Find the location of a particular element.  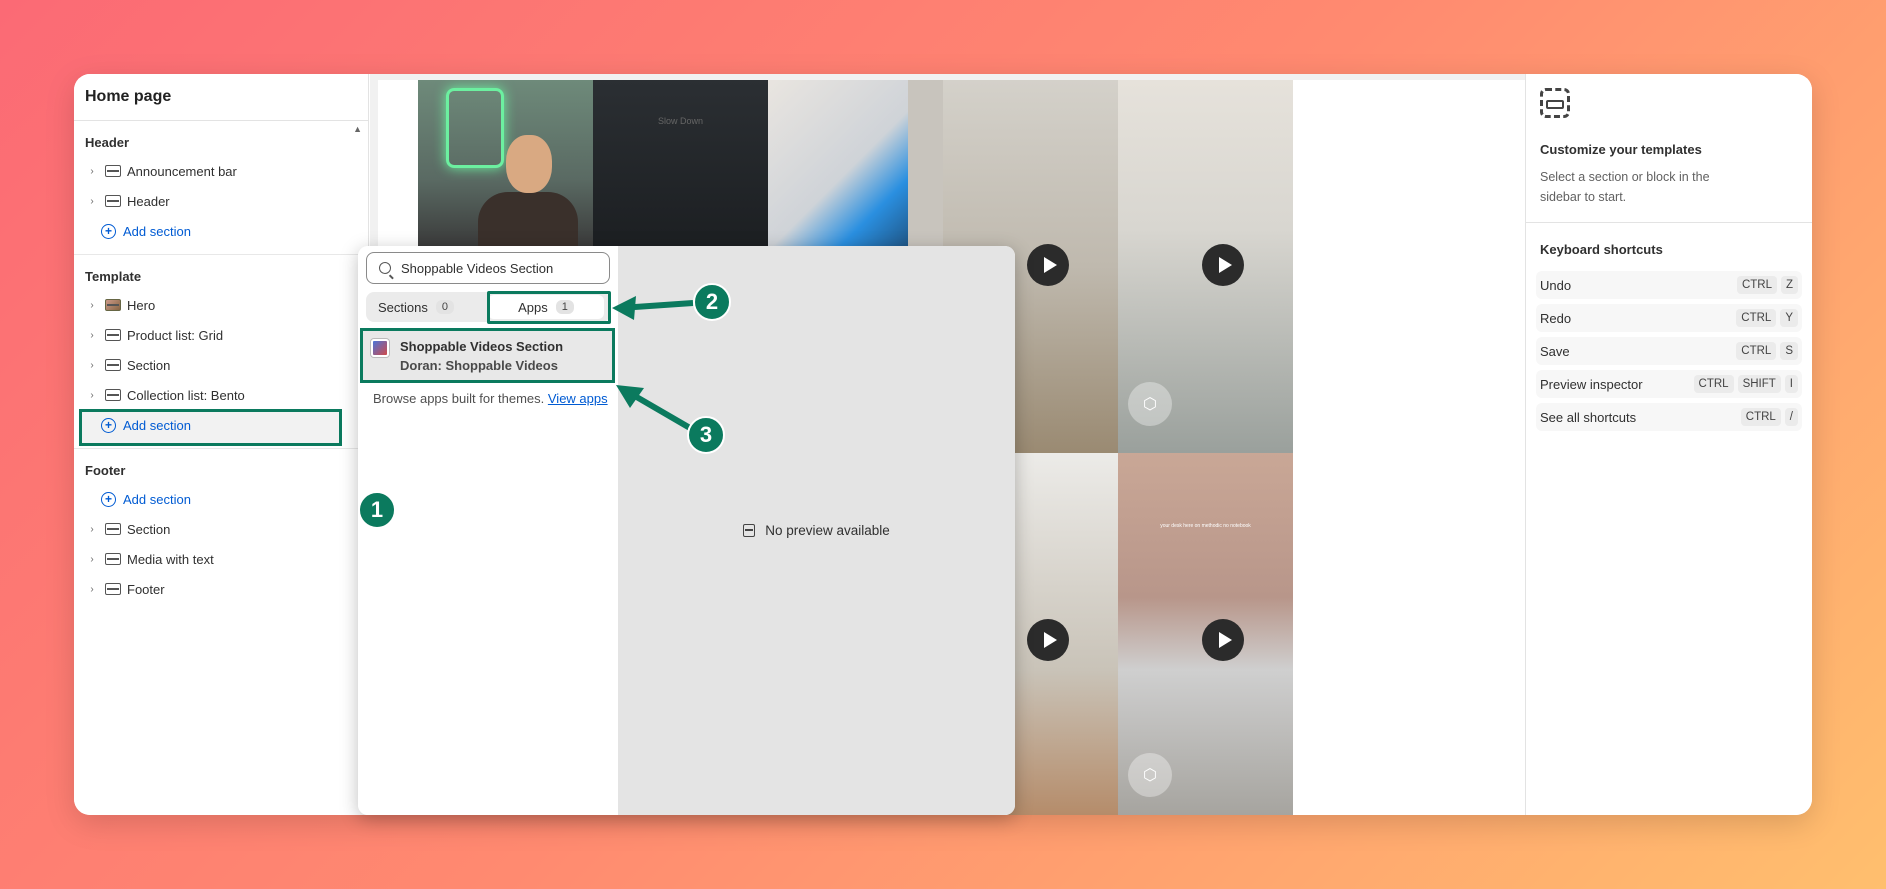

sidebar-item-media-with-text: › Media with text is located at coordinates (221, 559).